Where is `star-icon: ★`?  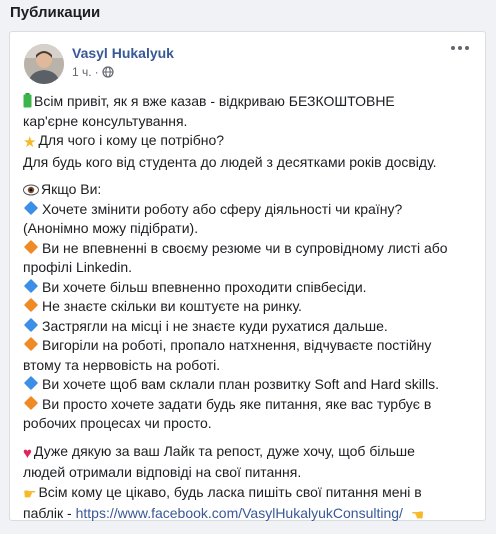
star-icon: ★ is located at coordinates (30, 142).